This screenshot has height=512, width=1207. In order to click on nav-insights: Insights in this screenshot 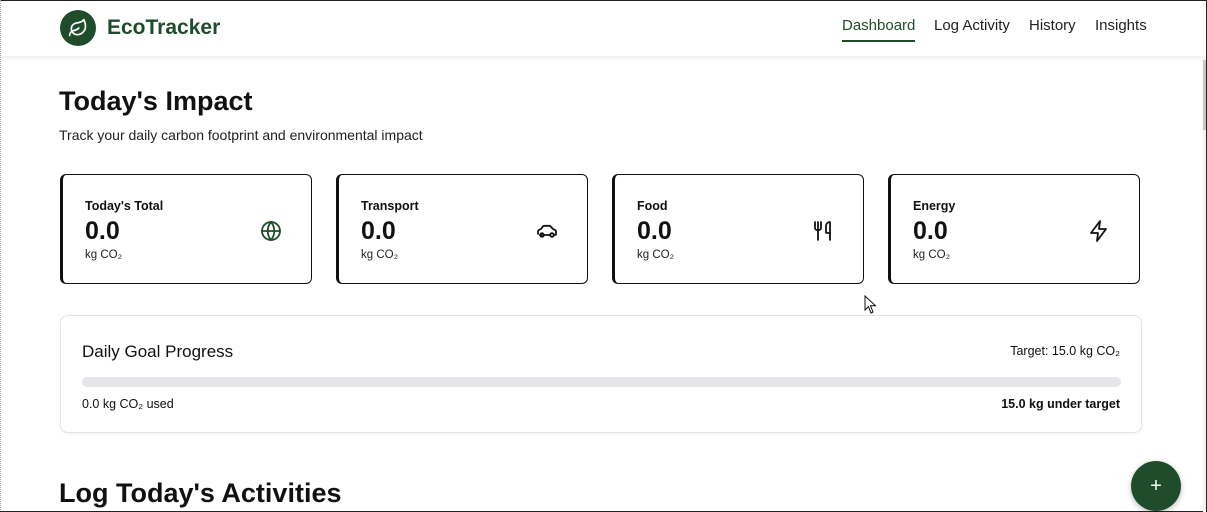, I will do `click(1121, 28)`.